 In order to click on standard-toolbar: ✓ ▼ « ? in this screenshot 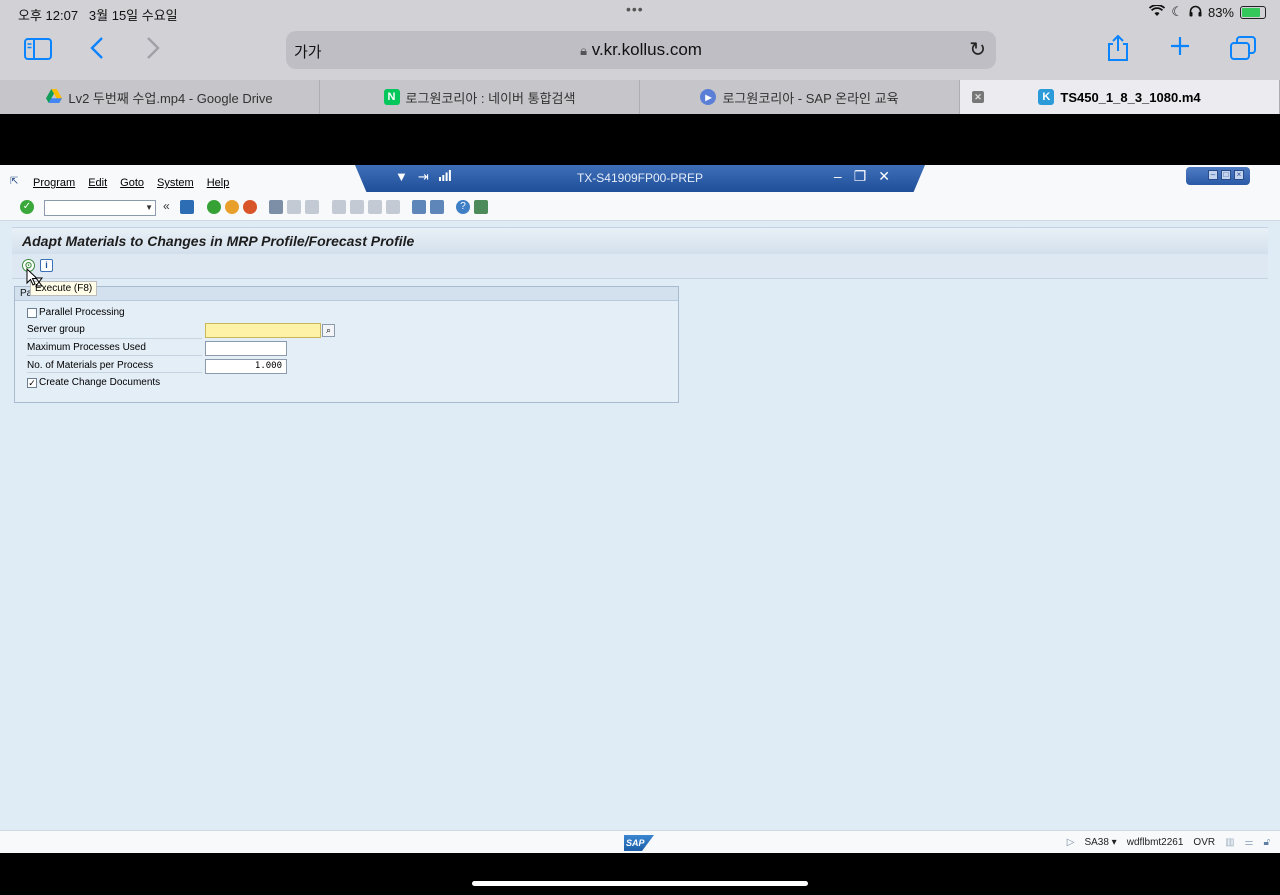, I will do `click(640, 208)`.